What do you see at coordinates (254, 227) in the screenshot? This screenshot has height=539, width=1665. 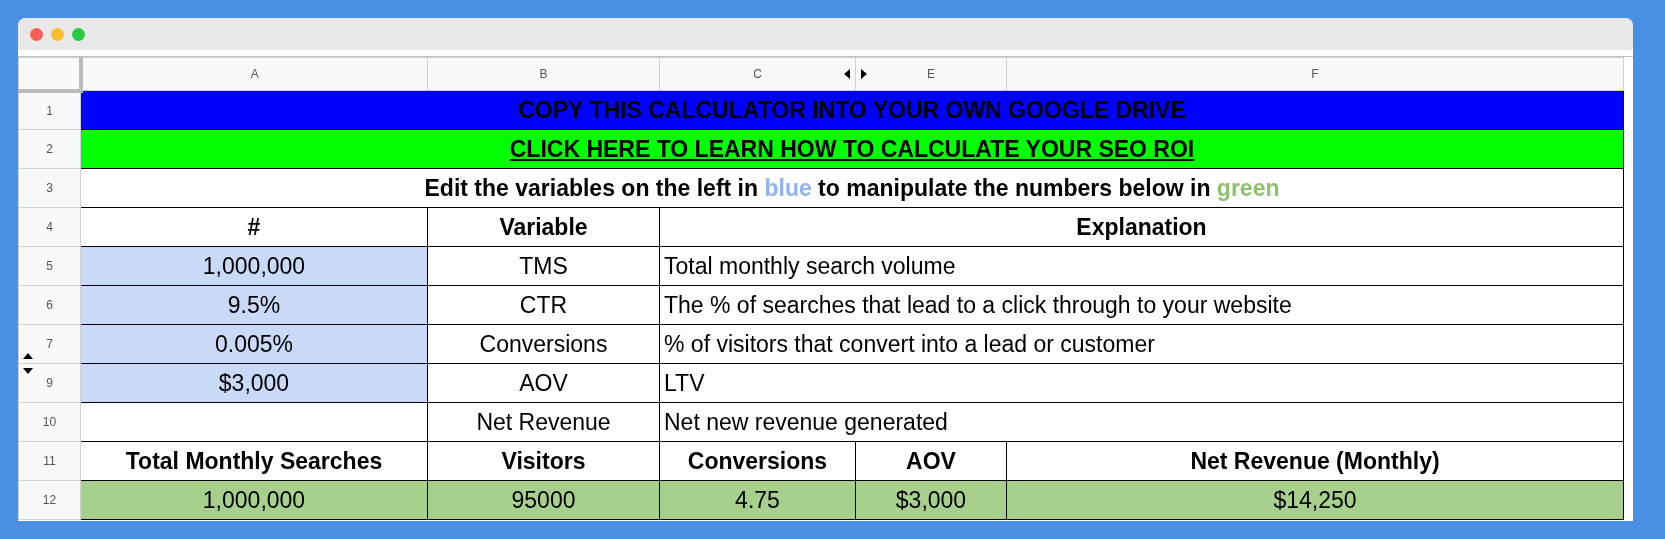 I see `table-cell: #` at bounding box center [254, 227].